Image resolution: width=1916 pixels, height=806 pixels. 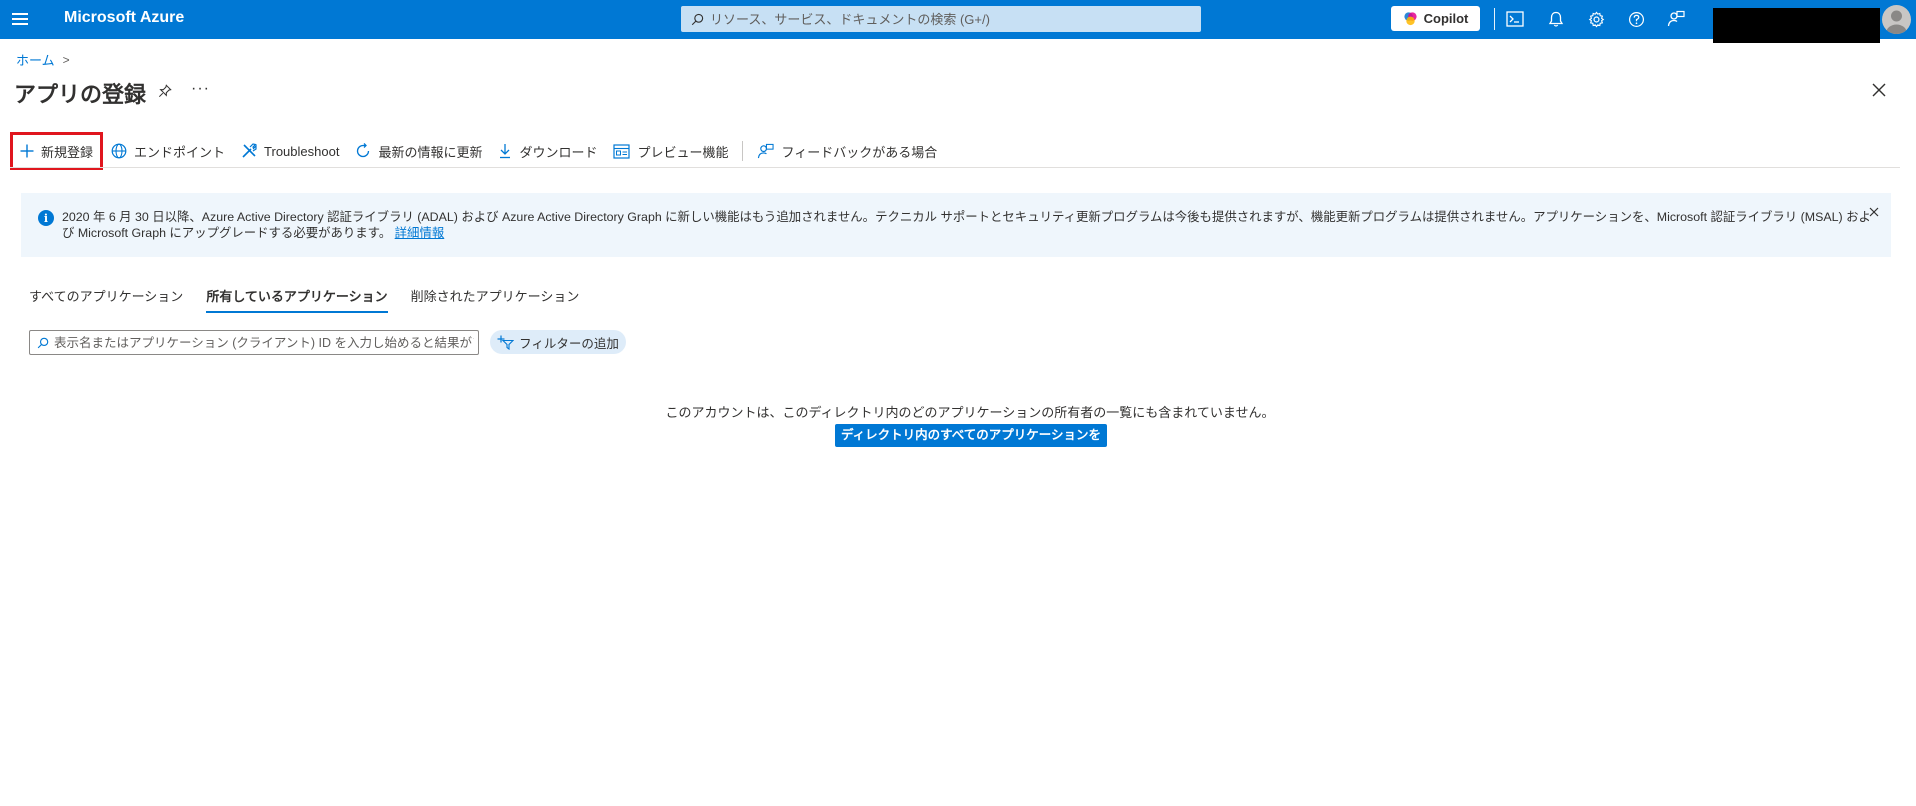 I want to click on avatar, so click(x=1896, y=19).